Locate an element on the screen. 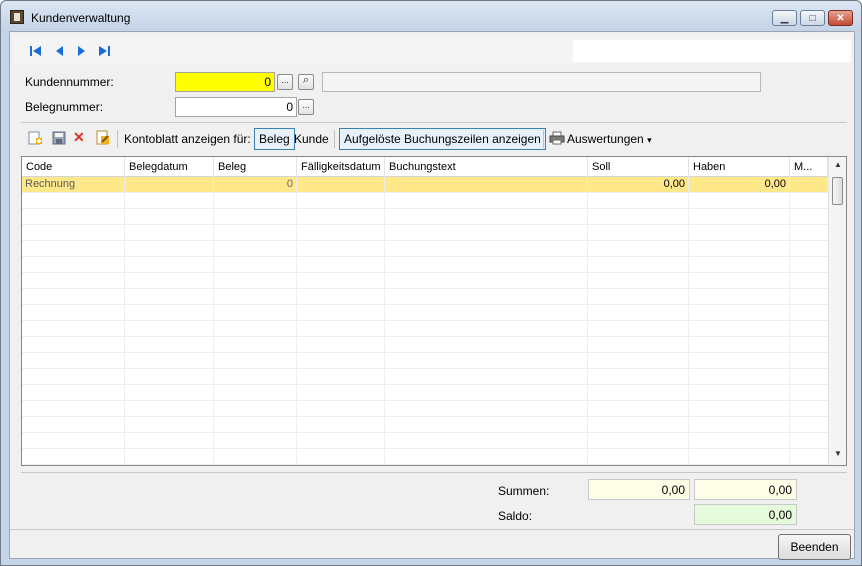  column-header-belegdatum: Belegdatum is located at coordinates (169, 167).